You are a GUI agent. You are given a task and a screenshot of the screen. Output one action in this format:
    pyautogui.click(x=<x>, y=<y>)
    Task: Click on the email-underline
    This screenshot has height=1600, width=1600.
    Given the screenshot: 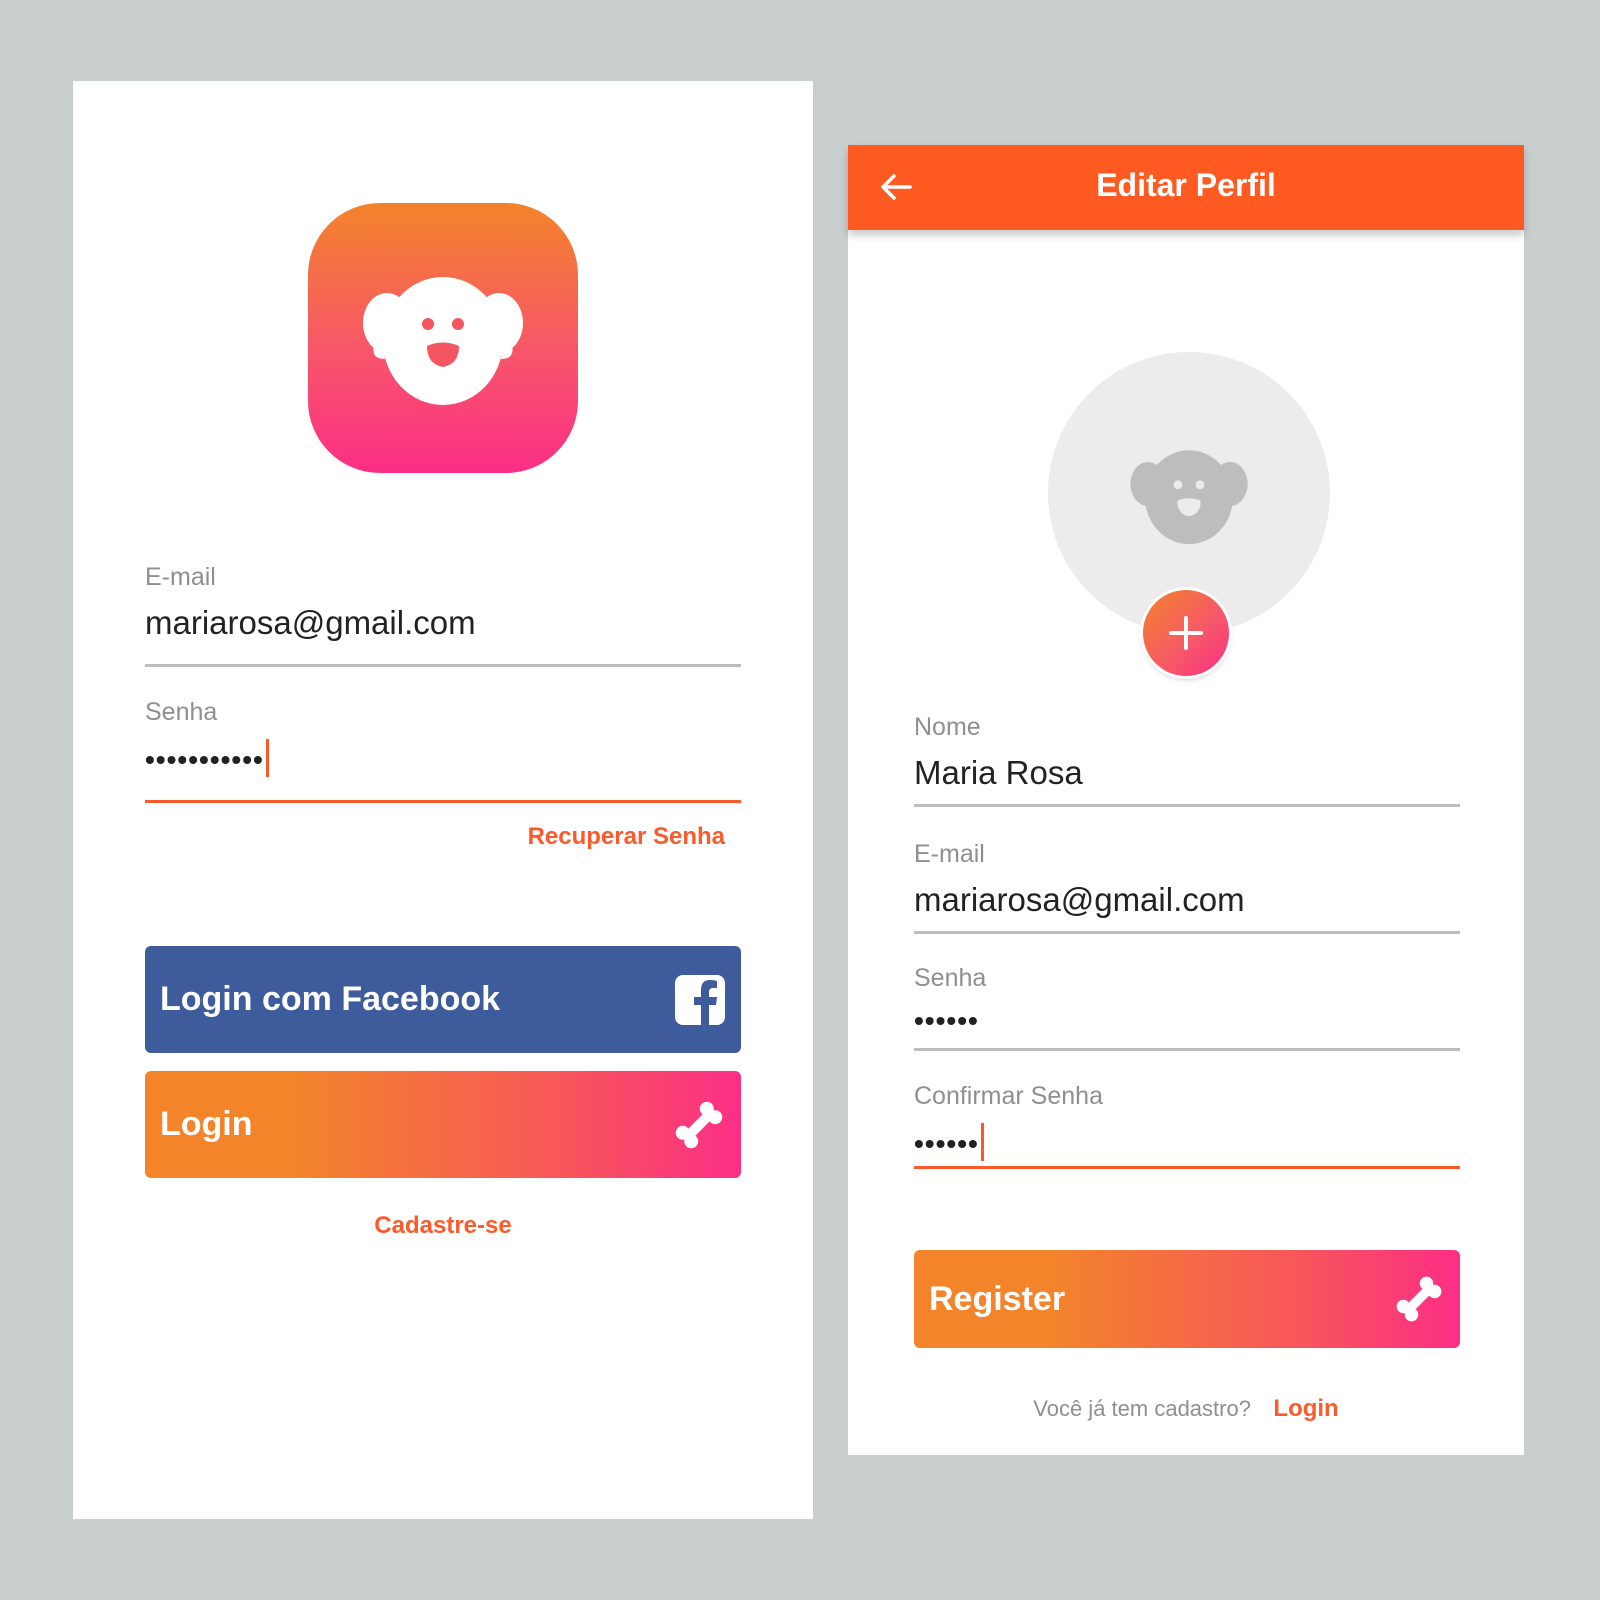 What is the action you would take?
    pyautogui.click(x=443, y=665)
    